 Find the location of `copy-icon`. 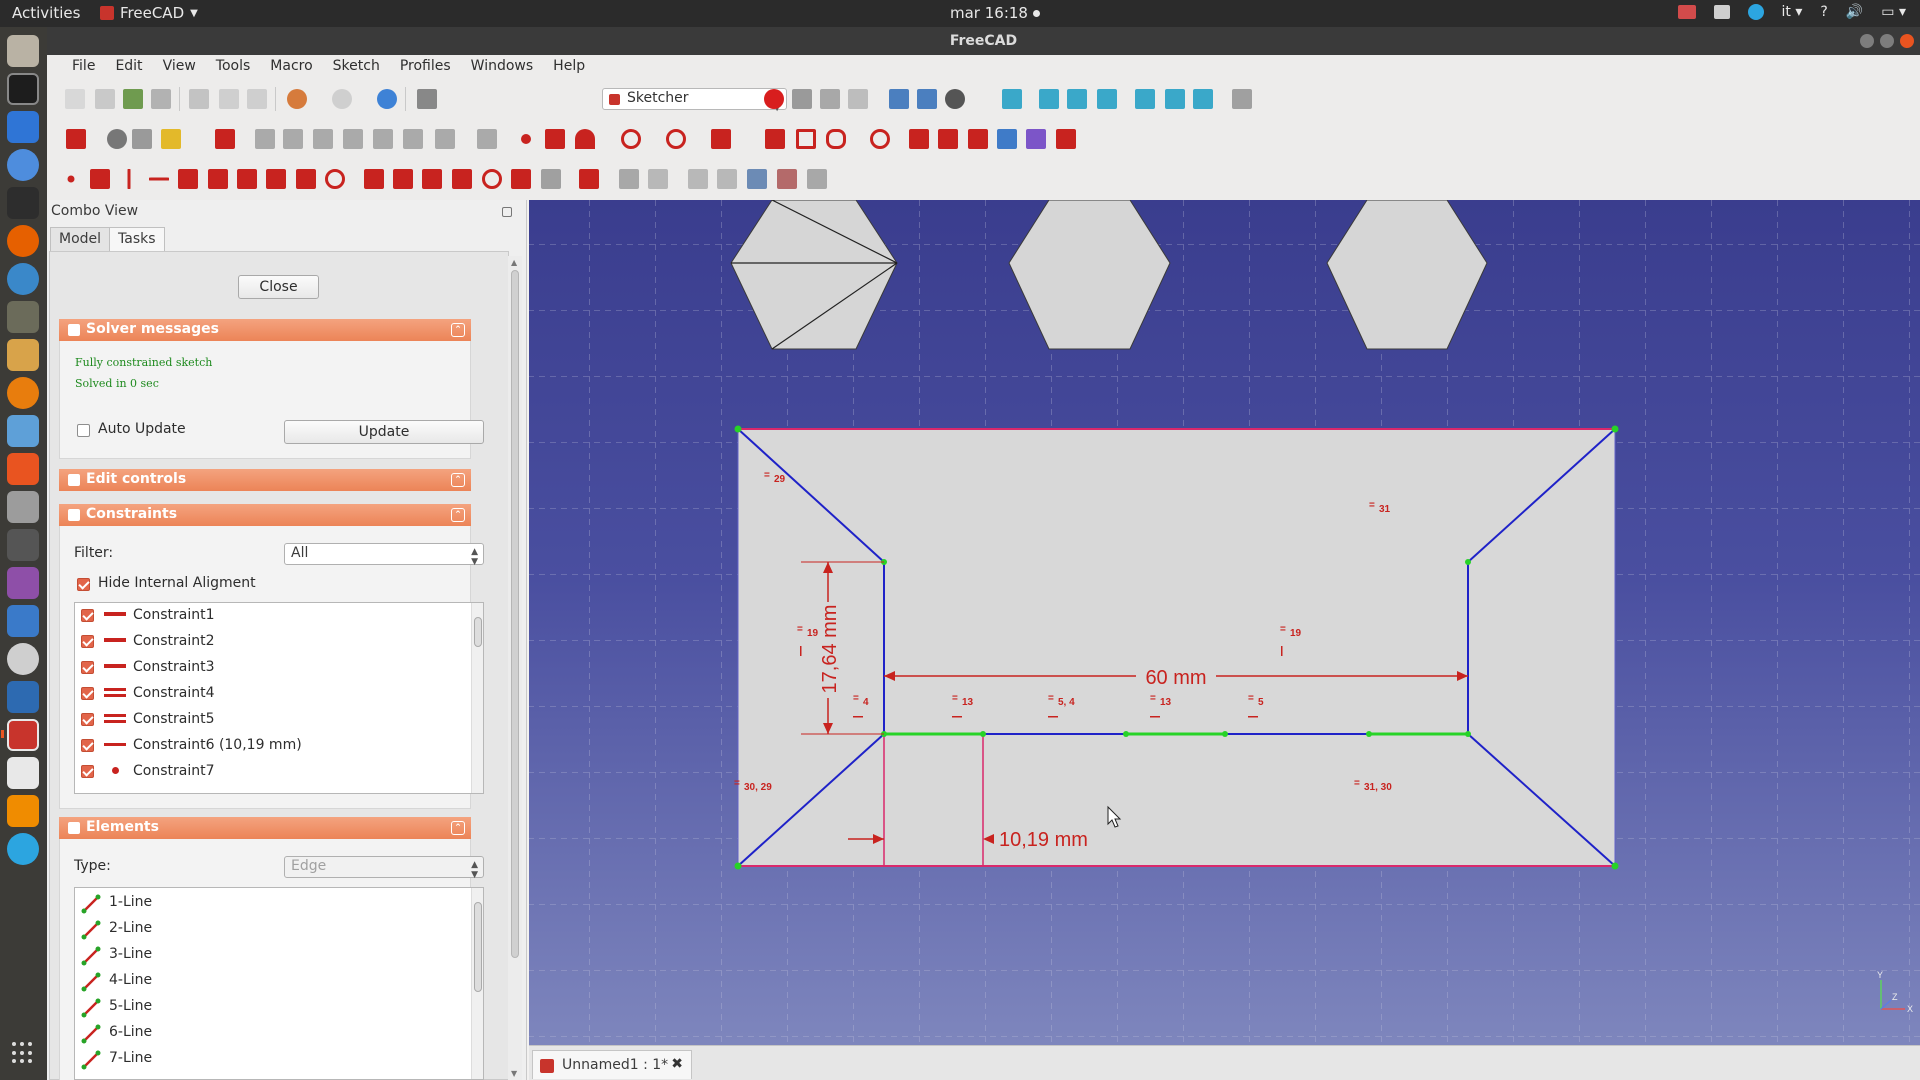

copy-icon is located at coordinates (229, 99).